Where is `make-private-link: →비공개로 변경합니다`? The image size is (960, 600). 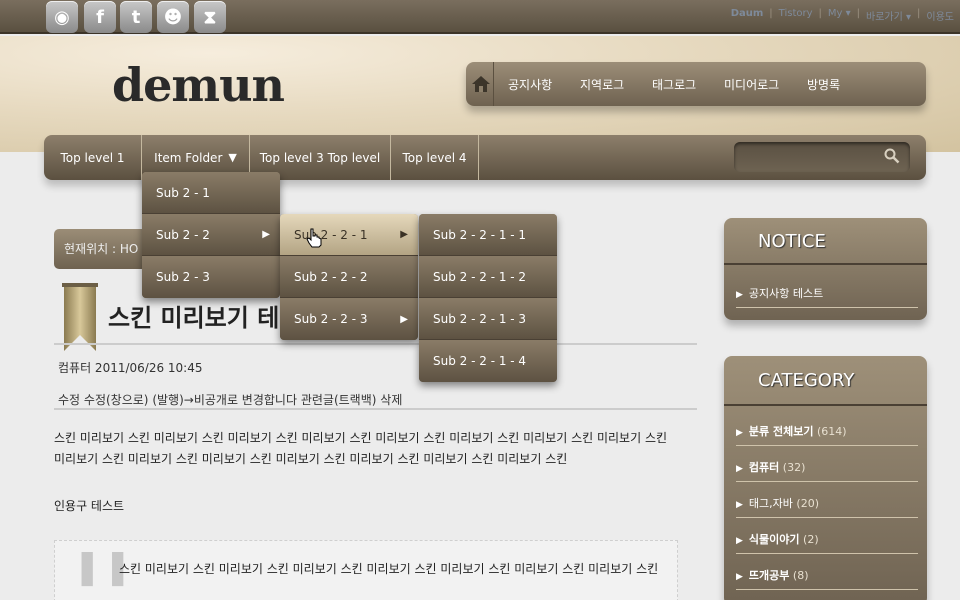
make-private-link: →비공개로 변경합니다 is located at coordinates (240, 400).